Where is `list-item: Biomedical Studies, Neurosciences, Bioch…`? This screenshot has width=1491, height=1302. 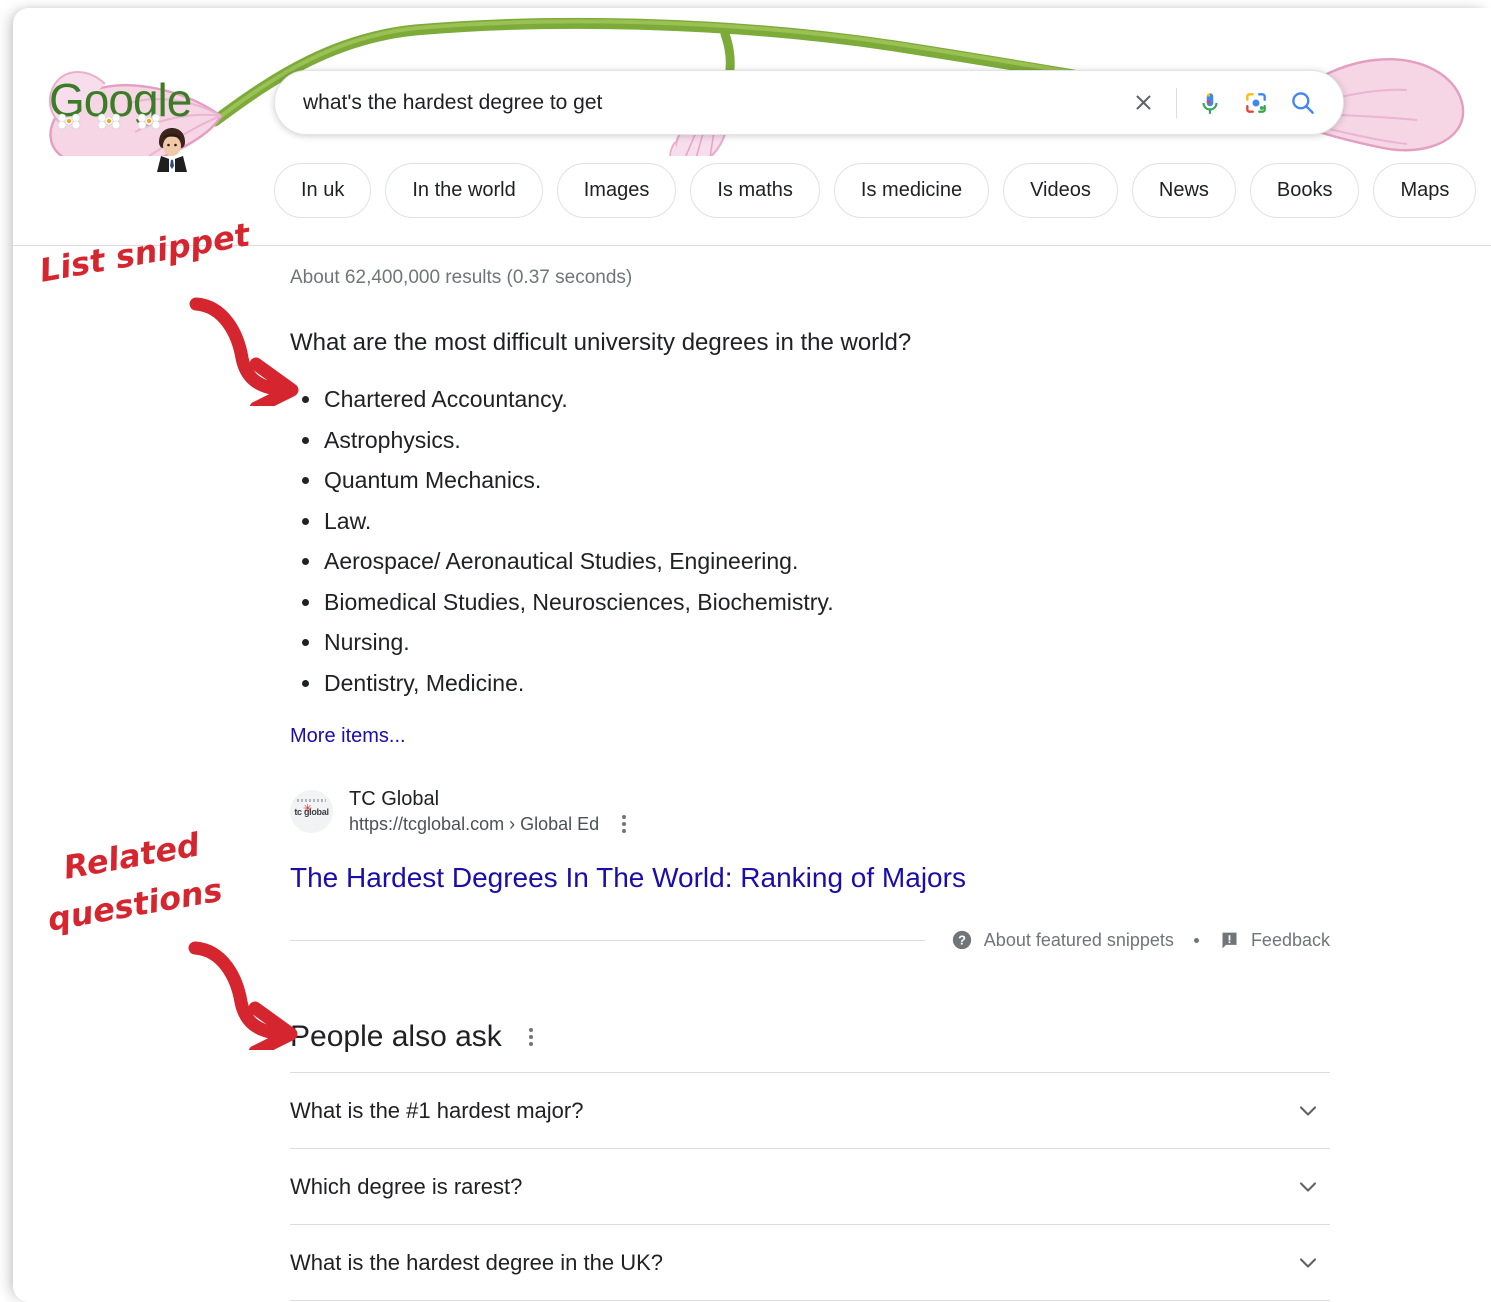
list-item: Biomedical Studies, Neurosciences, Bioch… is located at coordinates (816, 602).